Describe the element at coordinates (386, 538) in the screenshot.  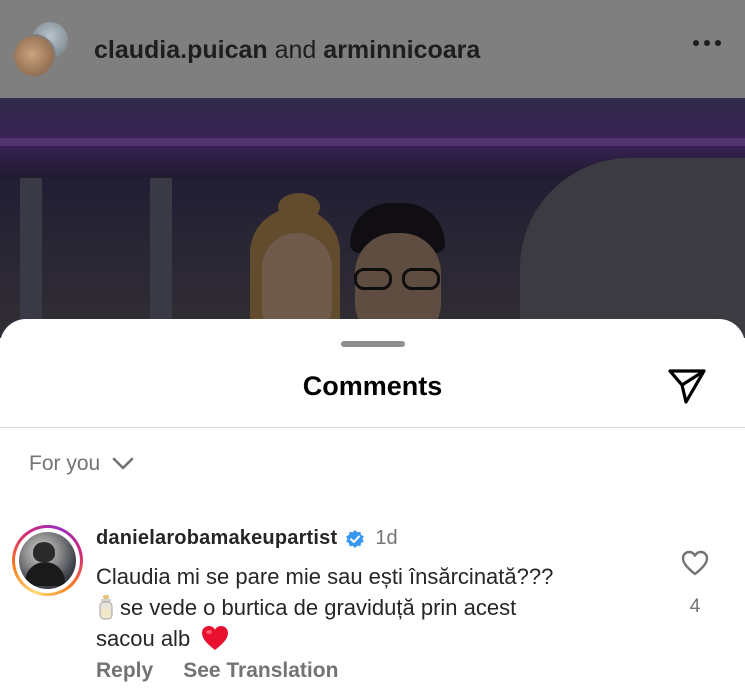
I see `comment-timestamp: 1d` at that location.